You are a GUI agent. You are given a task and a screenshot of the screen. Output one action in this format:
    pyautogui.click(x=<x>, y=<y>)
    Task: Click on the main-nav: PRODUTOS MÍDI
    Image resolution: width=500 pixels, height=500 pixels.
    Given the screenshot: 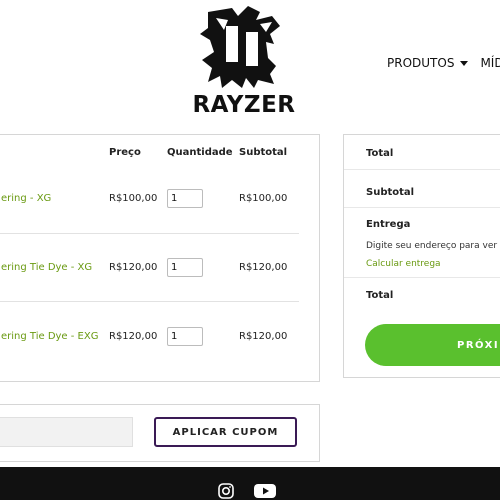 What is the action you would take?
    pyautogui.click(x=443, y=63)
    